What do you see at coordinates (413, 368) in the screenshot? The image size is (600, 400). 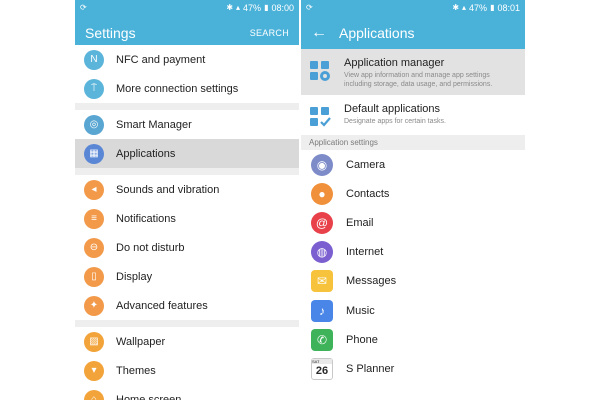 I see `app-item-s-planner: SAT 26 S Planner` at bounding box center [413, 368].